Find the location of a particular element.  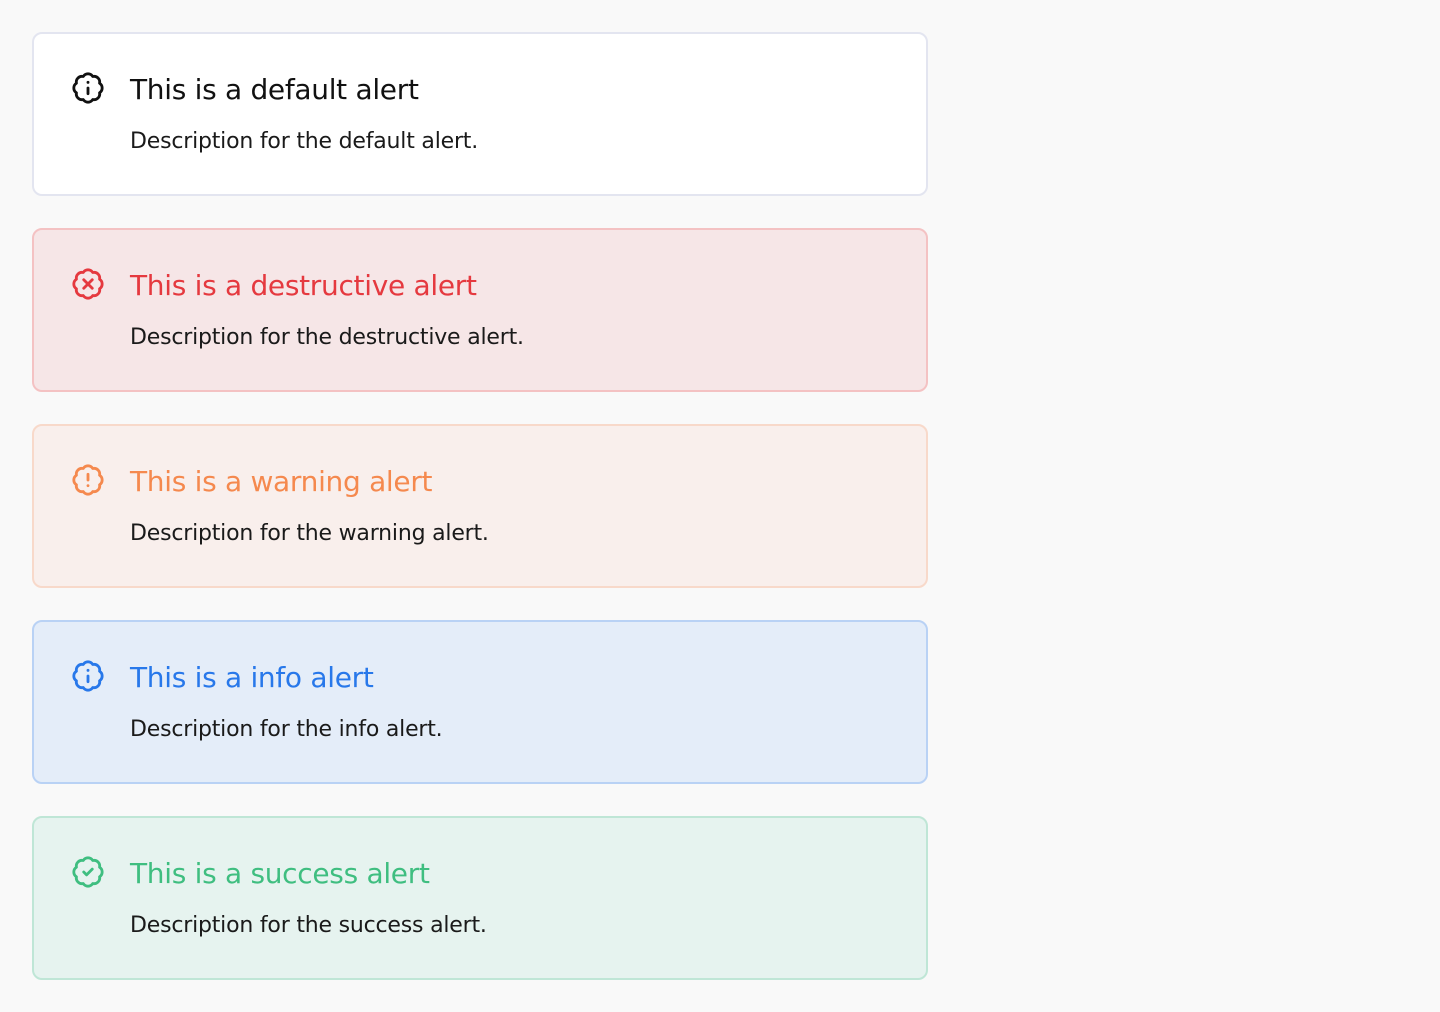

alert-description: Description for the destructive alert. is located at coordinates (327, 337).